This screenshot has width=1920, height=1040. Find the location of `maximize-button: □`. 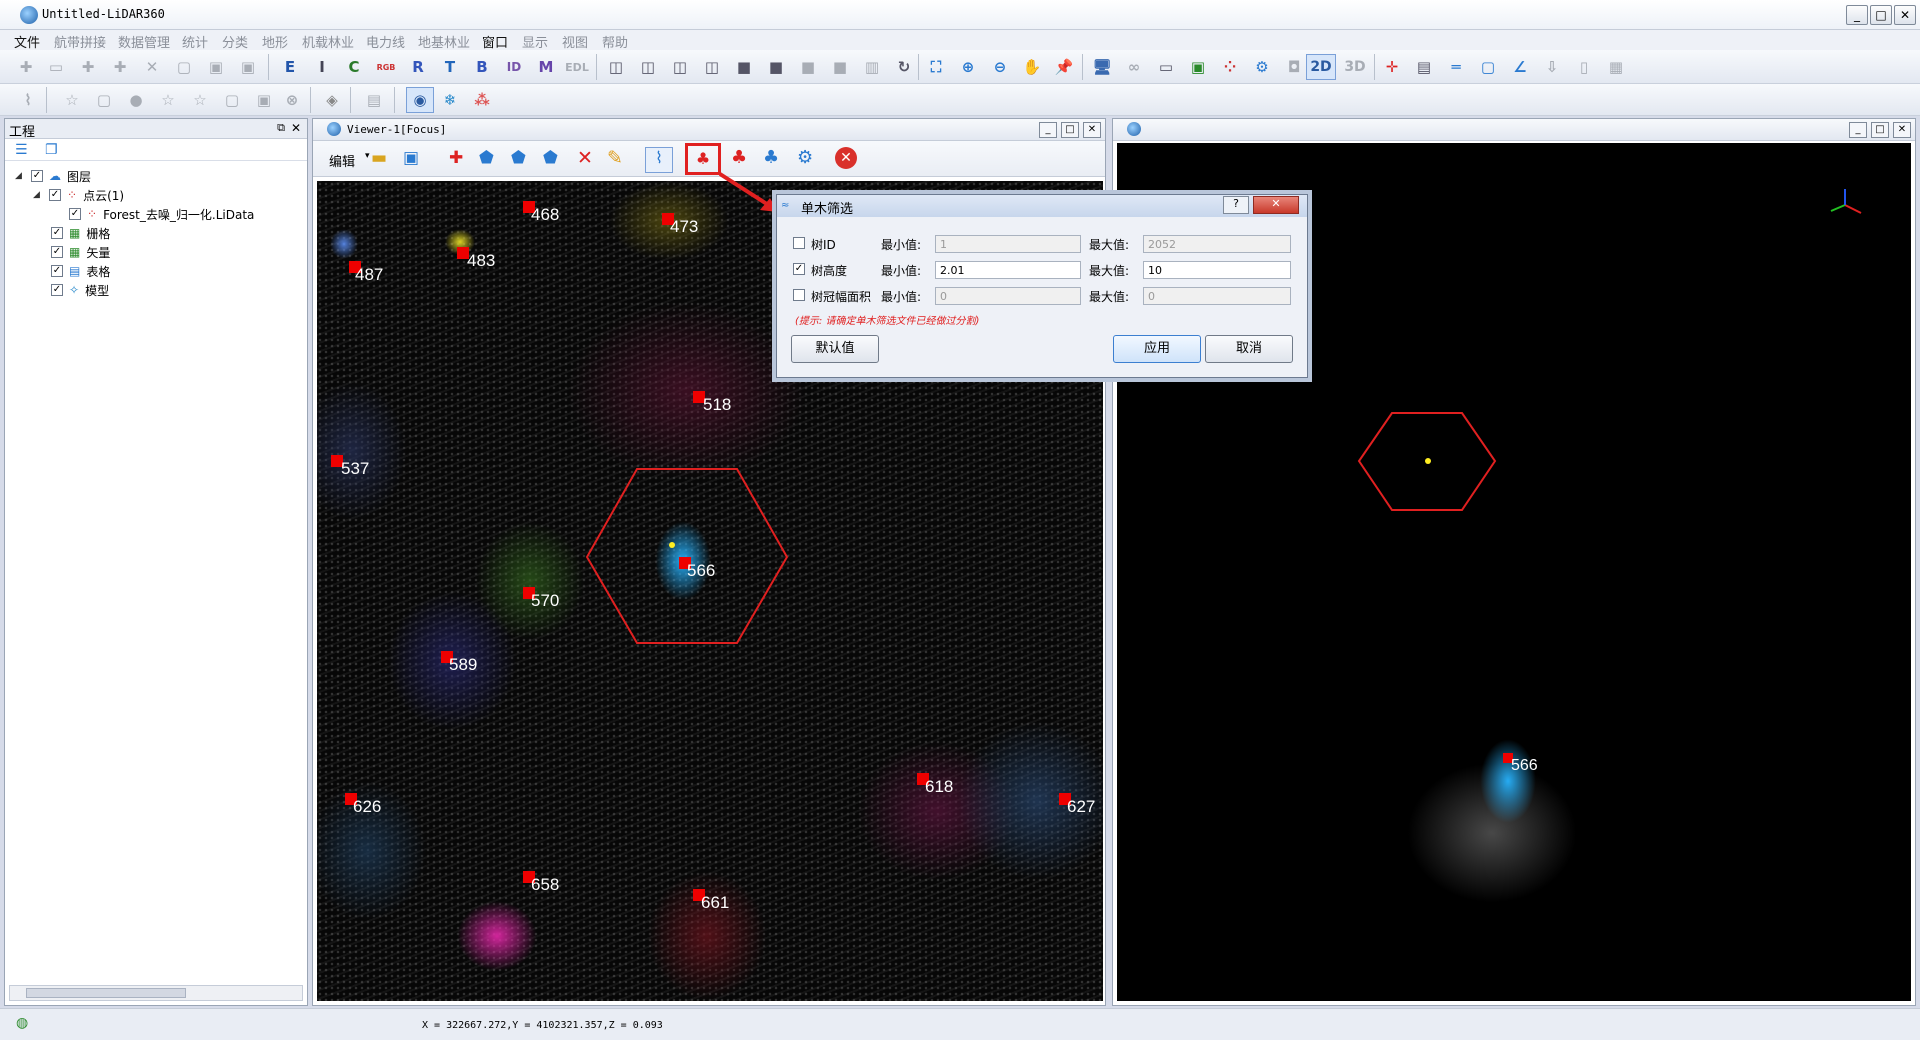

maximize-button: □ is located at coordinates (1881, 15).